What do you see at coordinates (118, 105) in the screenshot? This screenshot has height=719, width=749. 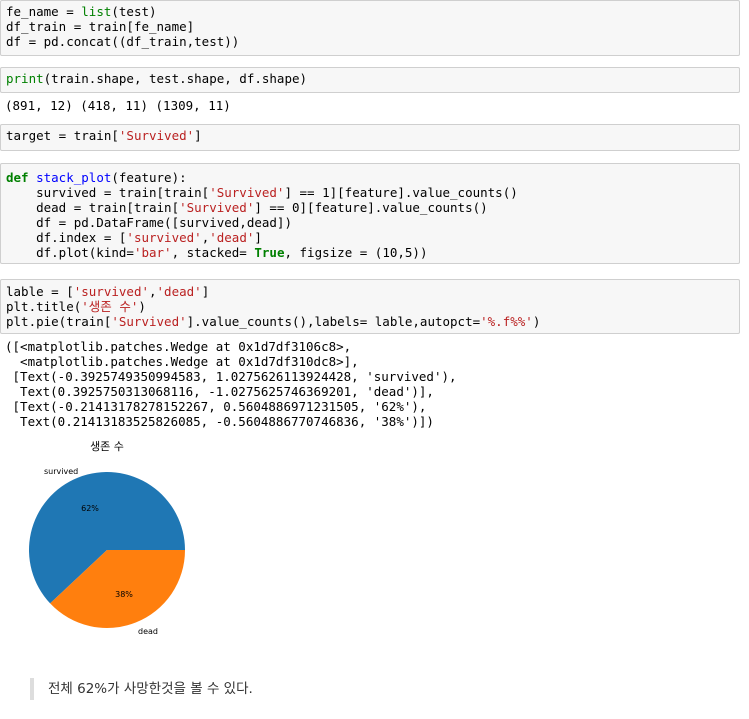 I see `cell-output-shapes: (891, 12) (418, 11) (1309, 11)` at bounding box center [118, 105].